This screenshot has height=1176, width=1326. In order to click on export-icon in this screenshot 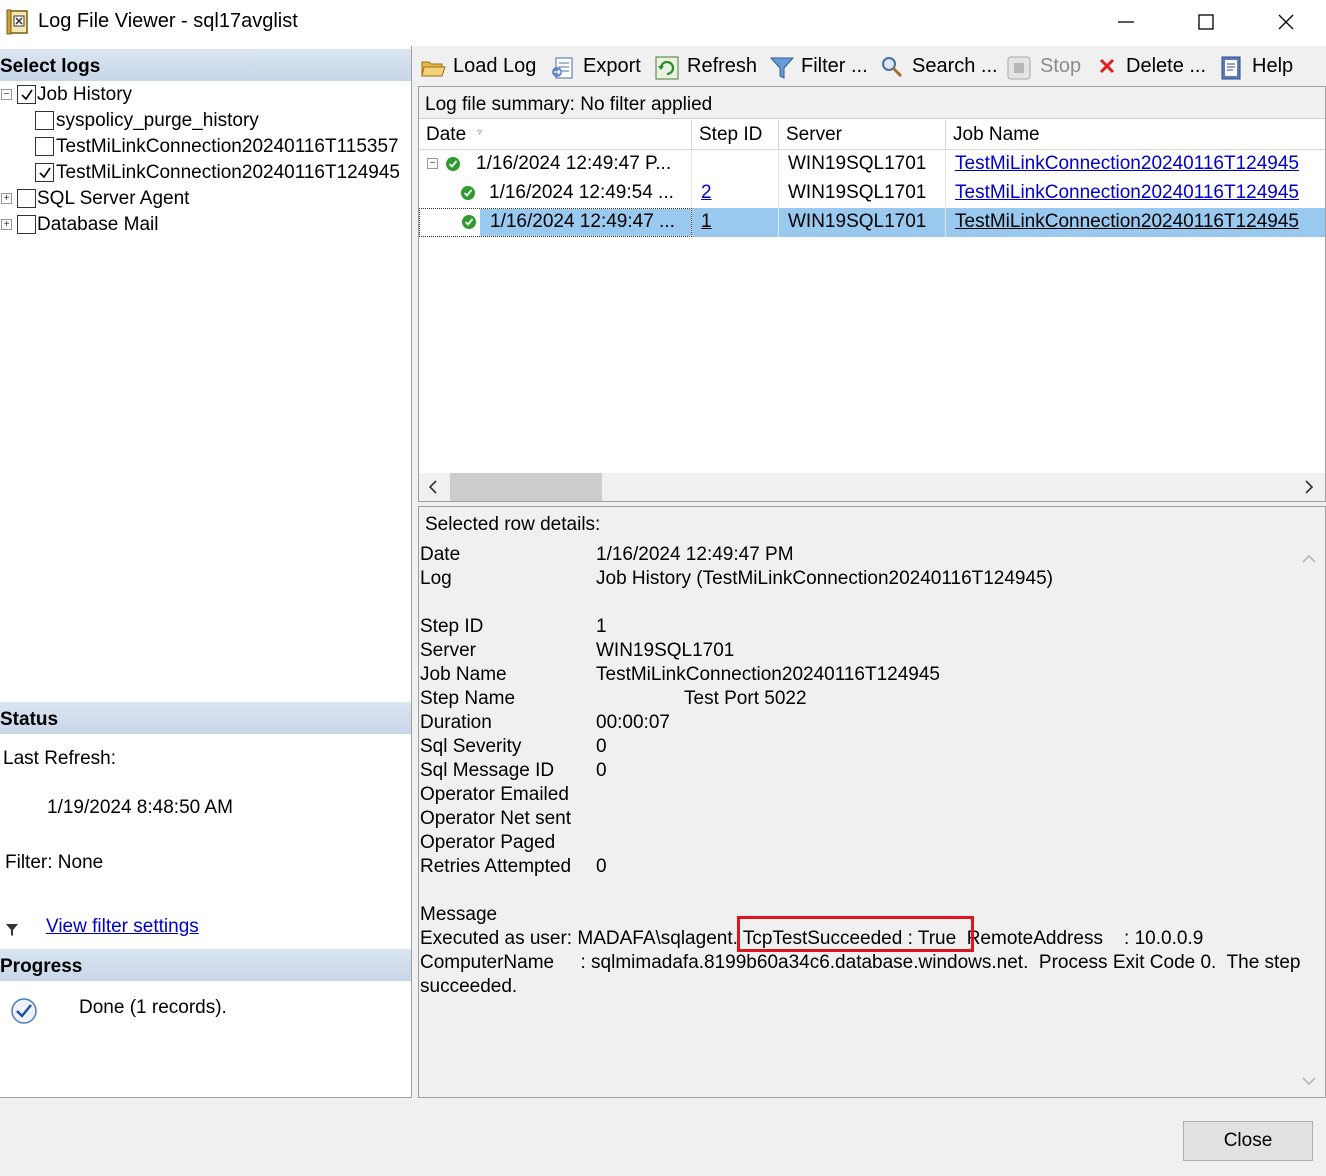, I will do `click(562, 68)`.